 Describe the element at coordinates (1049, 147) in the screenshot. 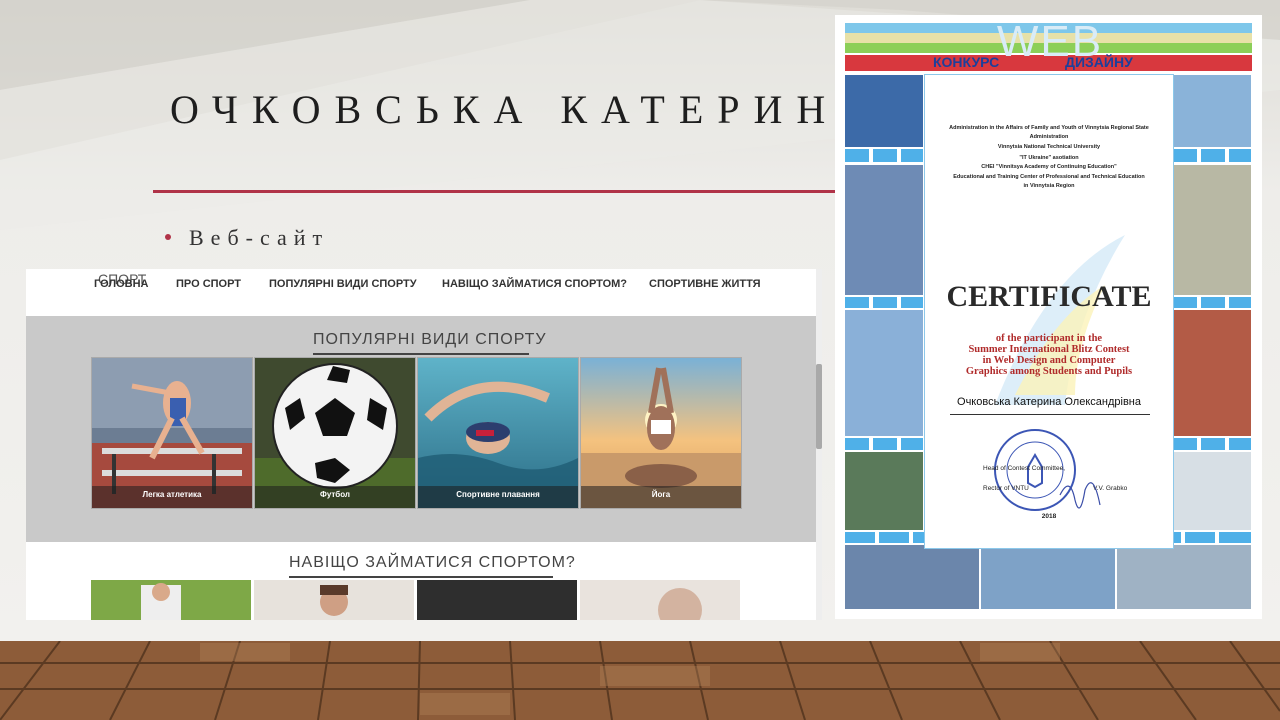

I see `organizer-line-3: Vinnytsia National Technical University` at that location.